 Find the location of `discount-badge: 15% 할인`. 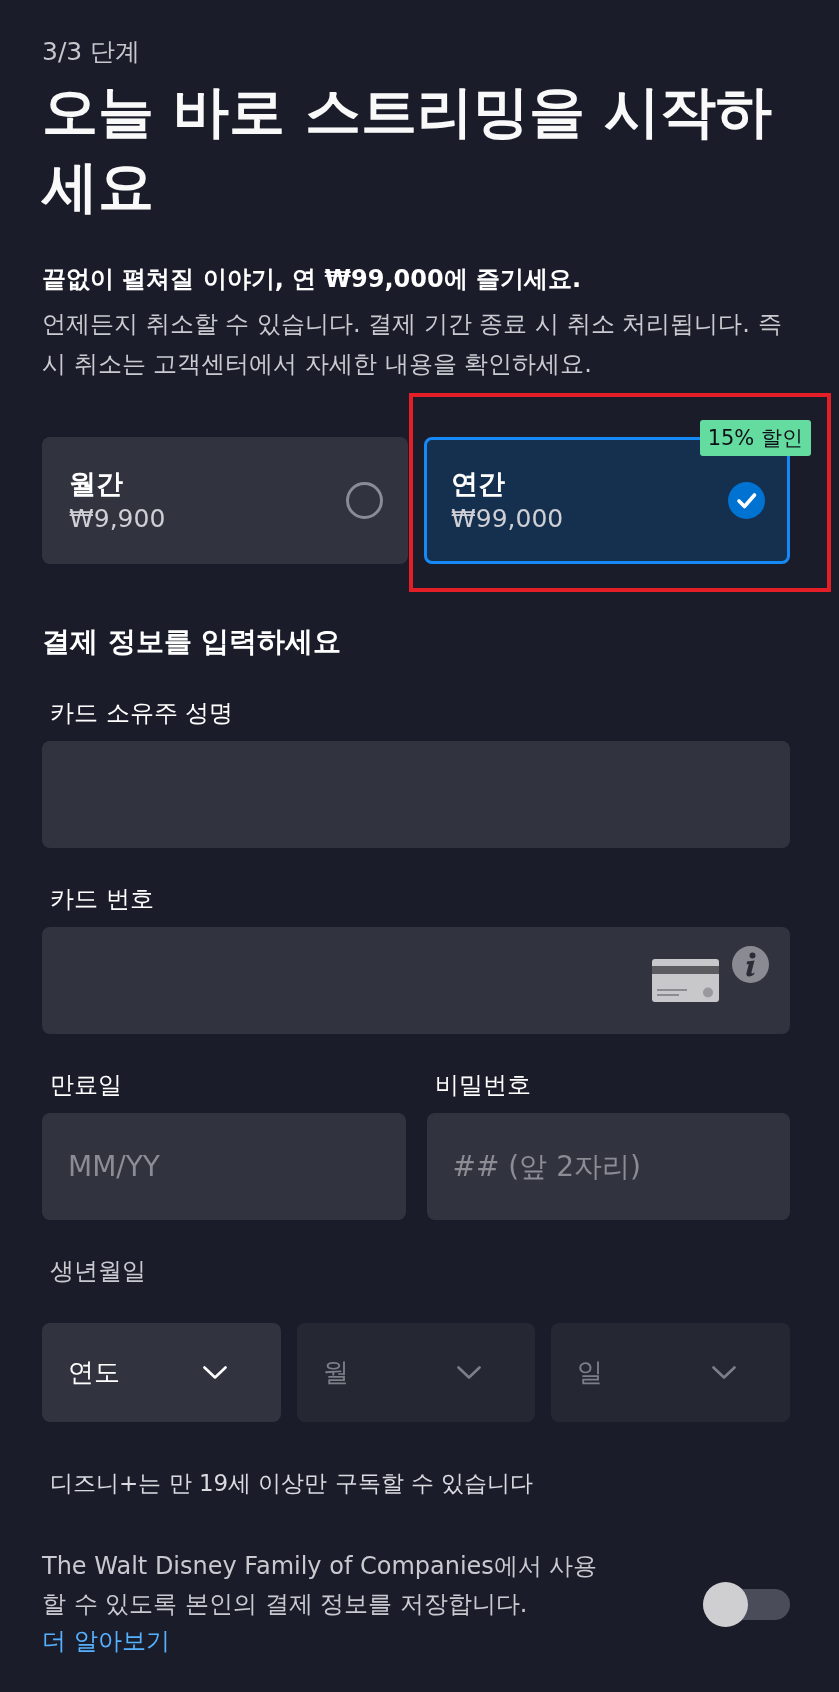

discount-badge: 15% 할인 is located at coordinates (755, 438).